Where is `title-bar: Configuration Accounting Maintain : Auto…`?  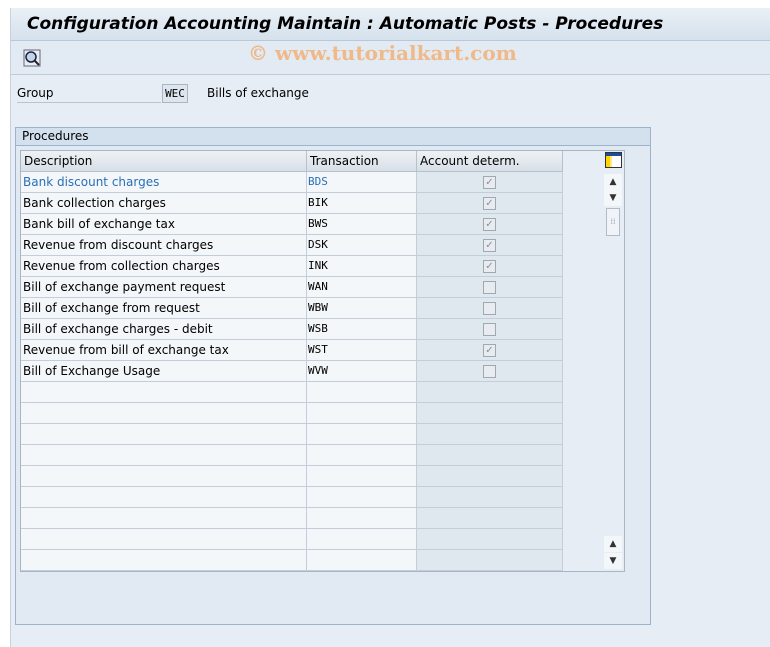
title-bar: Configuration Accounting Maintain : Auto… is located at coordinates (390, 24).